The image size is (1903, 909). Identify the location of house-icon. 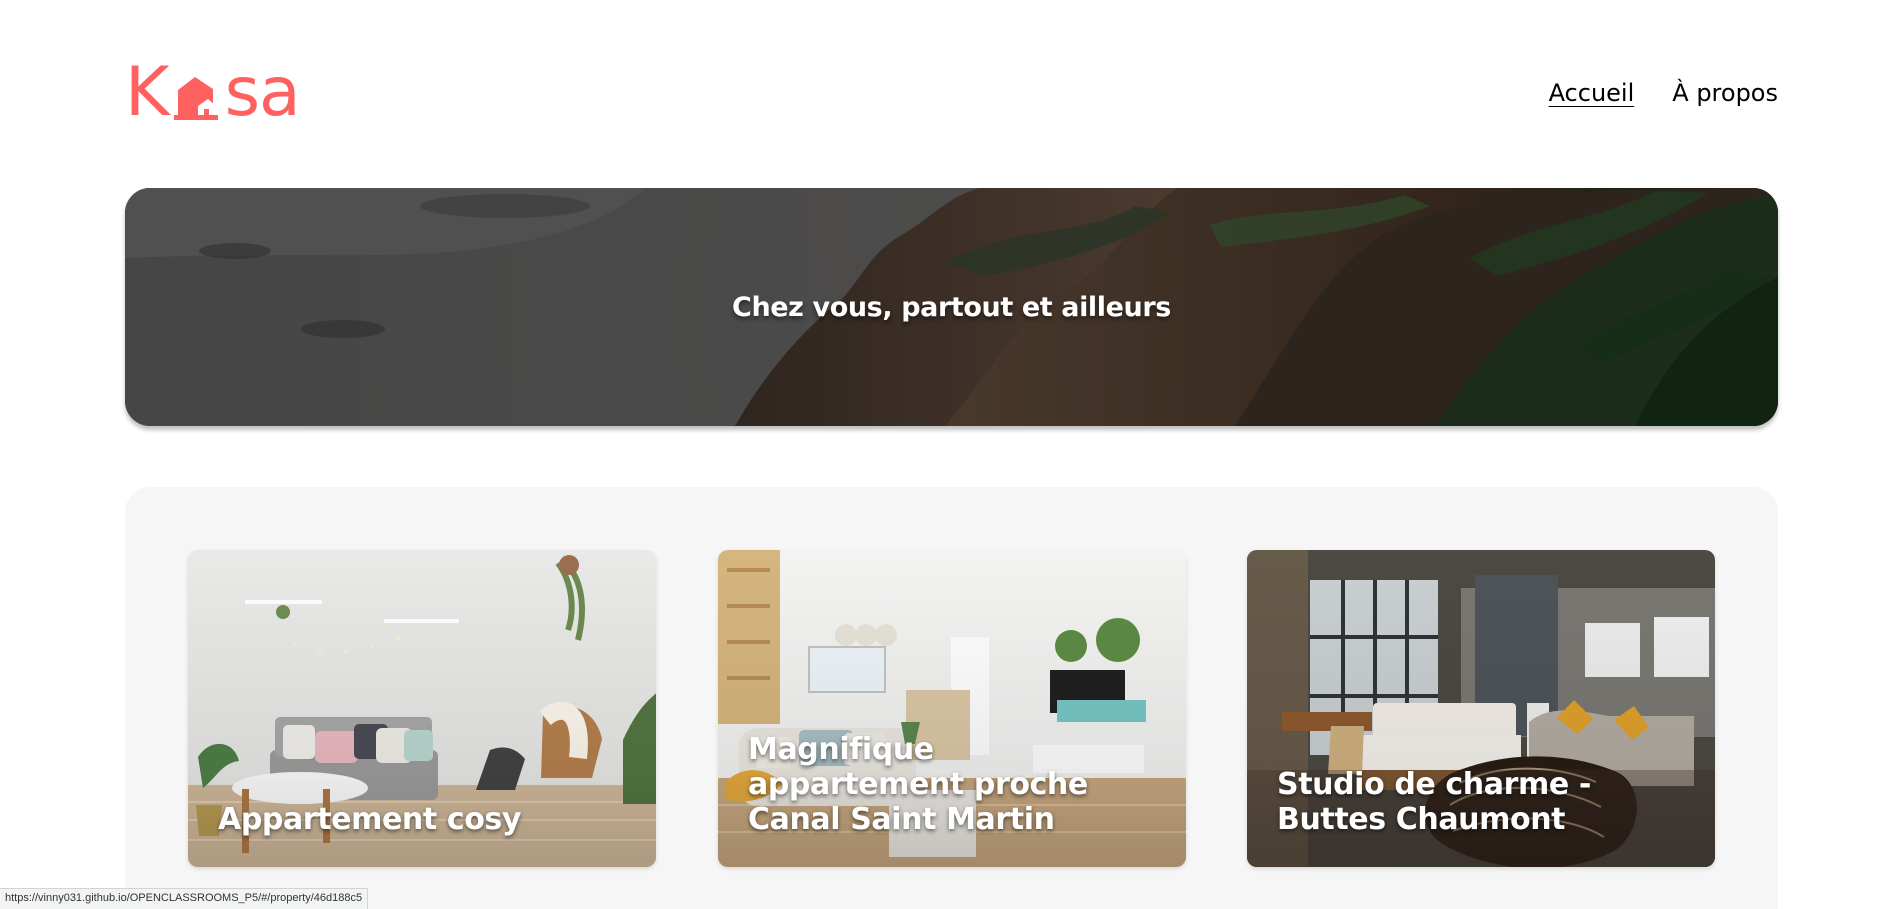
(195, 98).